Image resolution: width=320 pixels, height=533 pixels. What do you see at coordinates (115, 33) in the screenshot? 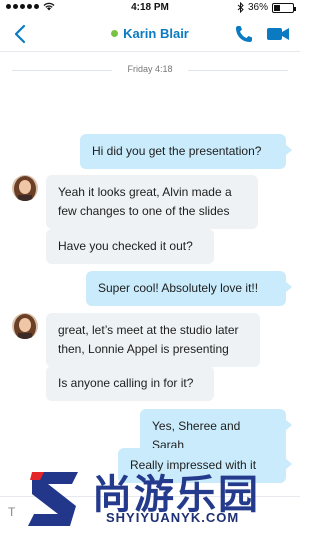
I see `presence-dot-icon` at bounding box center [115, 33].